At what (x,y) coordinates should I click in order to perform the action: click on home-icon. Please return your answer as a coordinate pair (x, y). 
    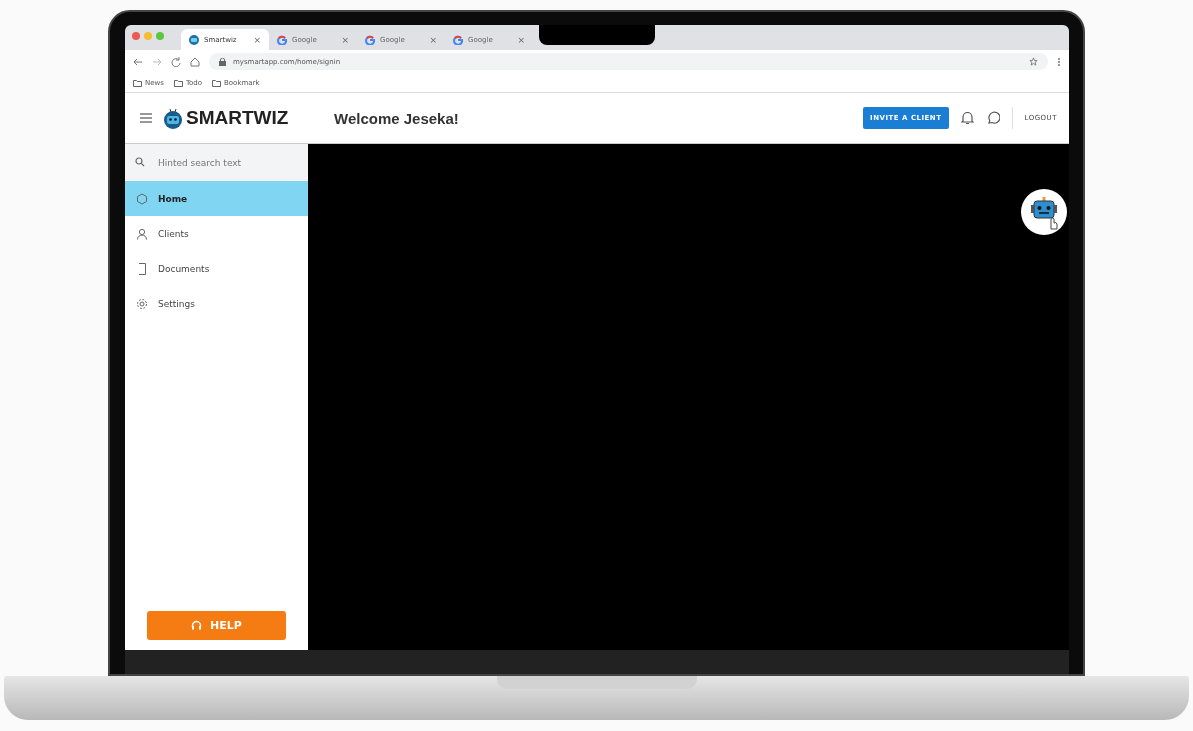
    Looking at the image, I should click on (195, 61).